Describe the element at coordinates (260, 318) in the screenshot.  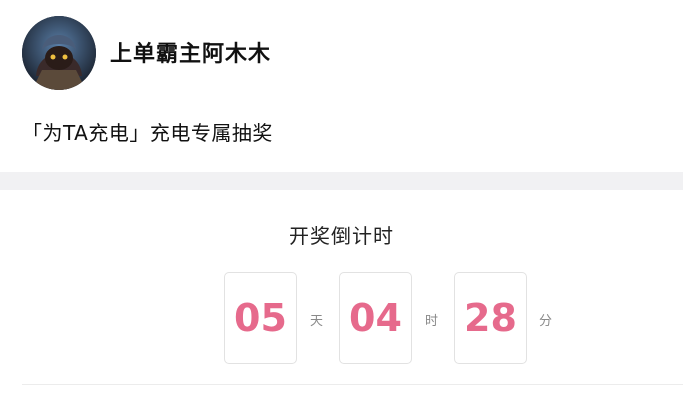
I see `days-box: 05` at that location.